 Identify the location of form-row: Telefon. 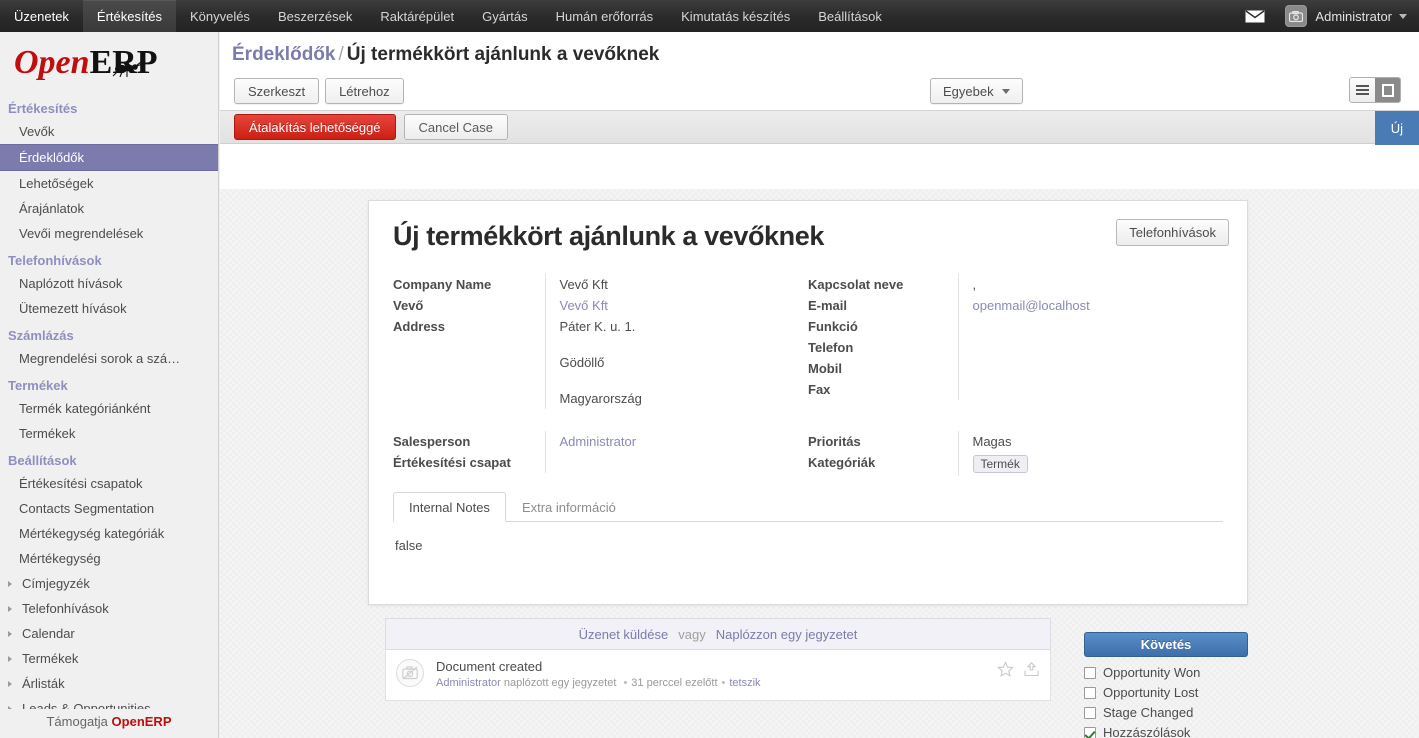
(1015, 347).